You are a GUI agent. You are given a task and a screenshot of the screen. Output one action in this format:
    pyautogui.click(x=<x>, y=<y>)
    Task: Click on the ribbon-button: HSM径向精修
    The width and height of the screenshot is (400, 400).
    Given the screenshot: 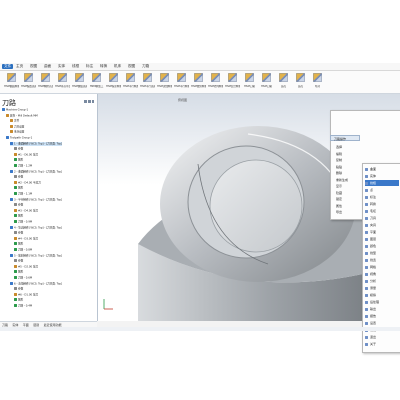 What is the action you would take?
    pyautogui.click(x=215, y=82)
    